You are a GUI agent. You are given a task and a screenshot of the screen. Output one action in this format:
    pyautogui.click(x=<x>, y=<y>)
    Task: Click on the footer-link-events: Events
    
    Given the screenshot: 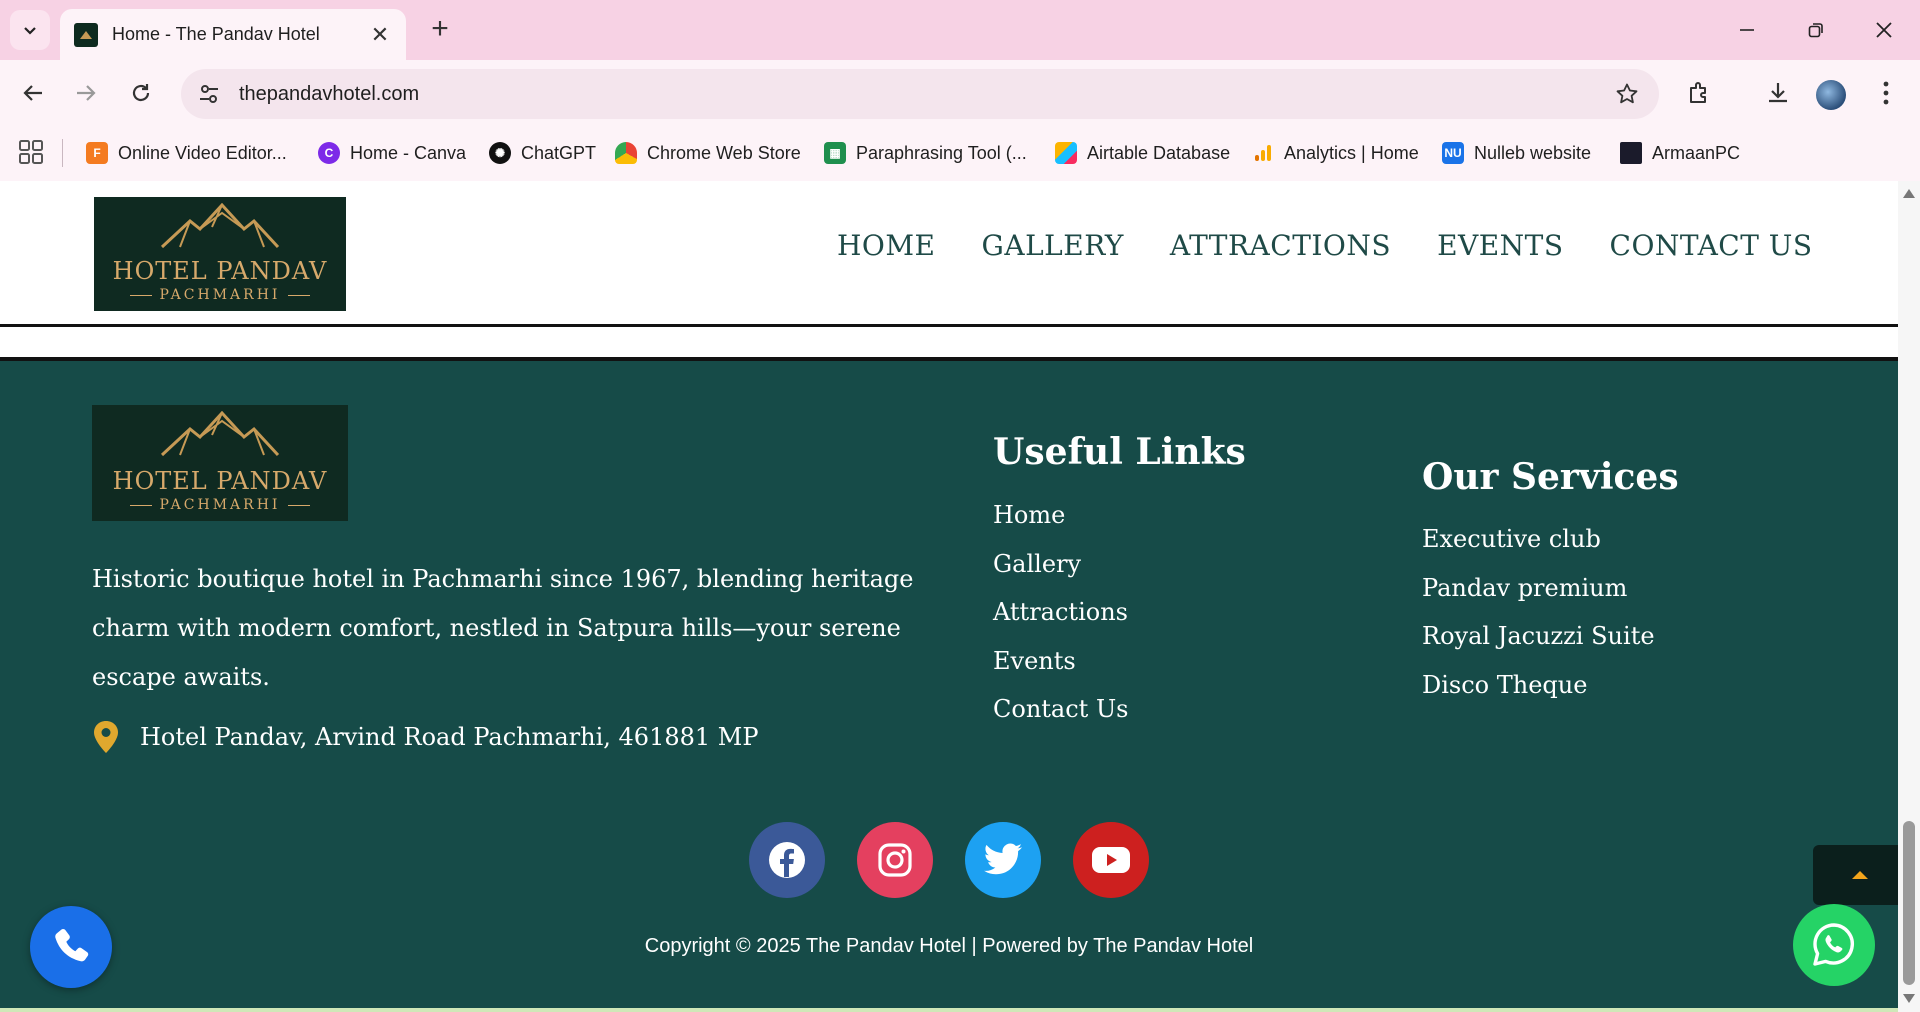 What is the action you would take?
    pyautogui.click(x=1060, y=661)
    